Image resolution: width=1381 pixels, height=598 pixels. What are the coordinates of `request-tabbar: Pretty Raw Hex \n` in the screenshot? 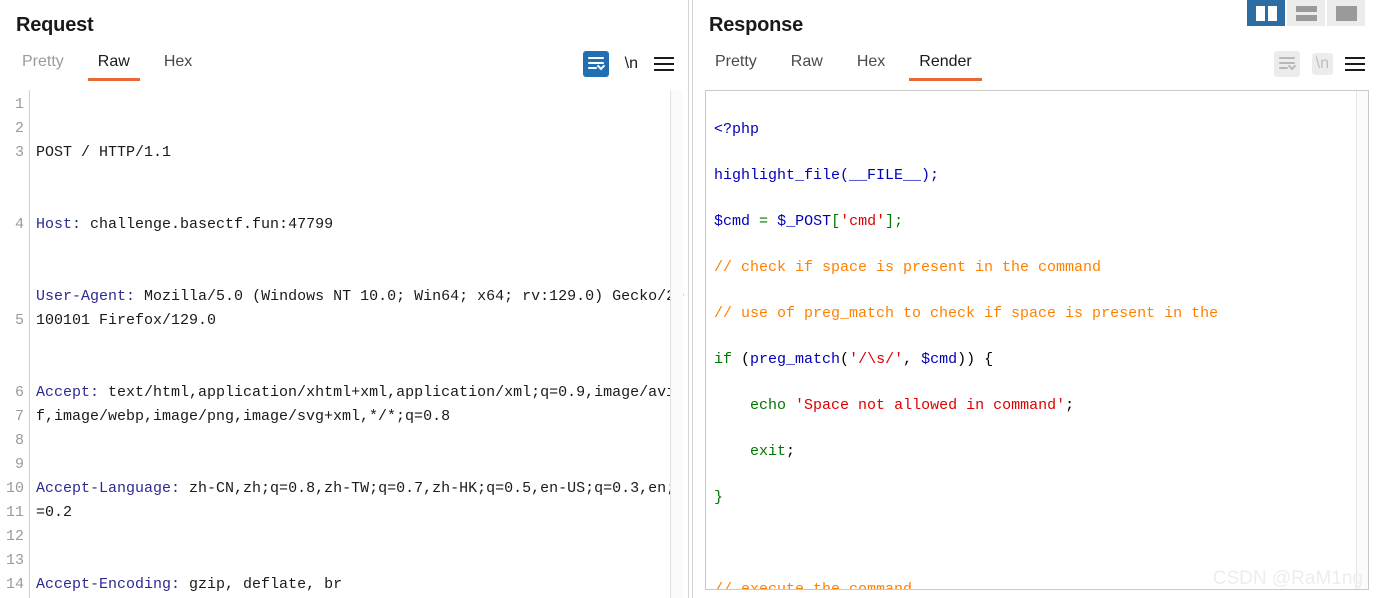 It's located at (344, 63).